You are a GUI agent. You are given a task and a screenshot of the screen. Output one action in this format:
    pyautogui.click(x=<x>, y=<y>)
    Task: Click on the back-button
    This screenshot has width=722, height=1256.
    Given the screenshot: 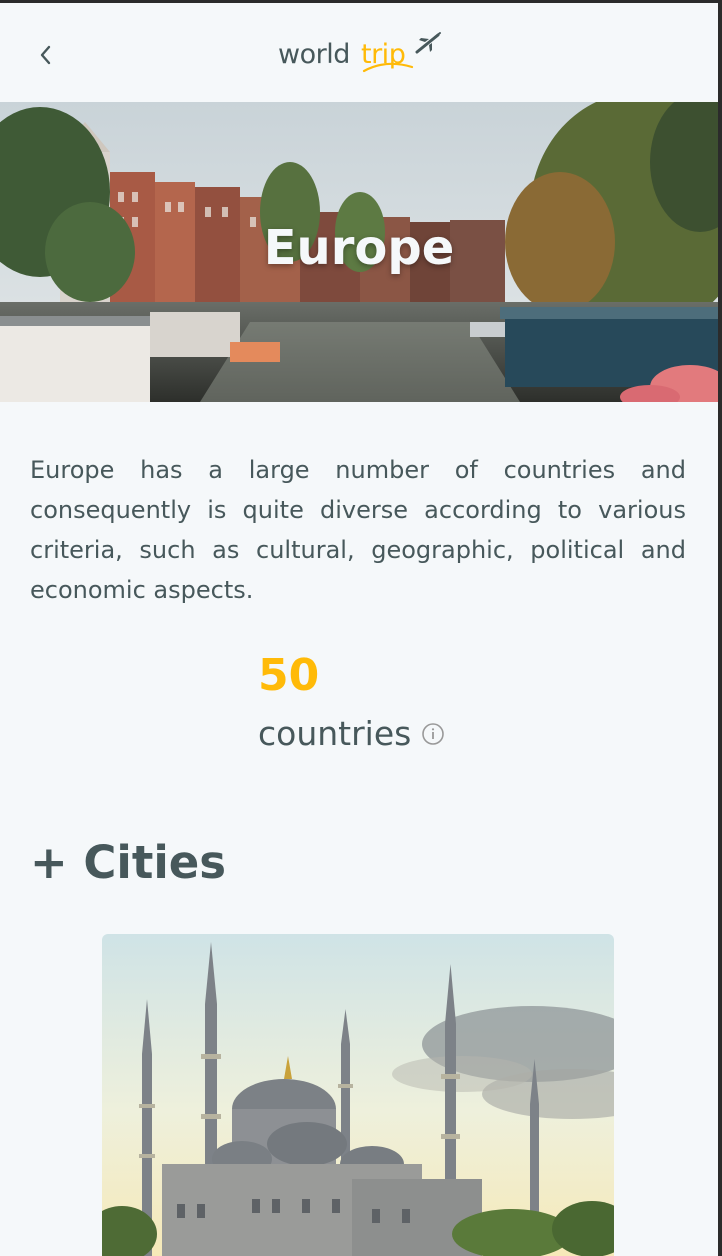 What is the action you would take?
    pyautogui.click(x=46, y=55)
    